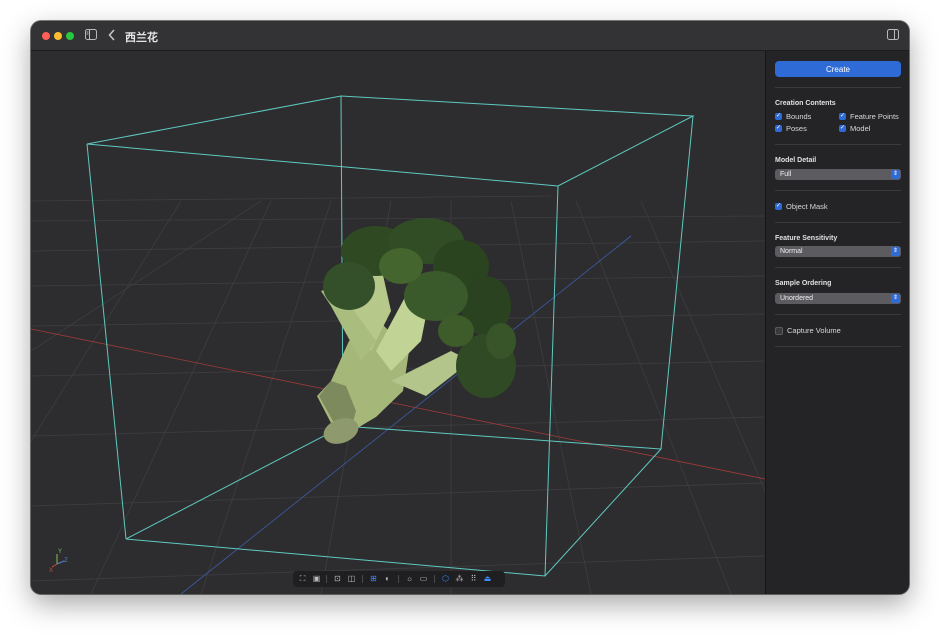  Describe the element at coordinates (799, 116) in the screenshot. I see `bounds-label: Bounds` at that location.